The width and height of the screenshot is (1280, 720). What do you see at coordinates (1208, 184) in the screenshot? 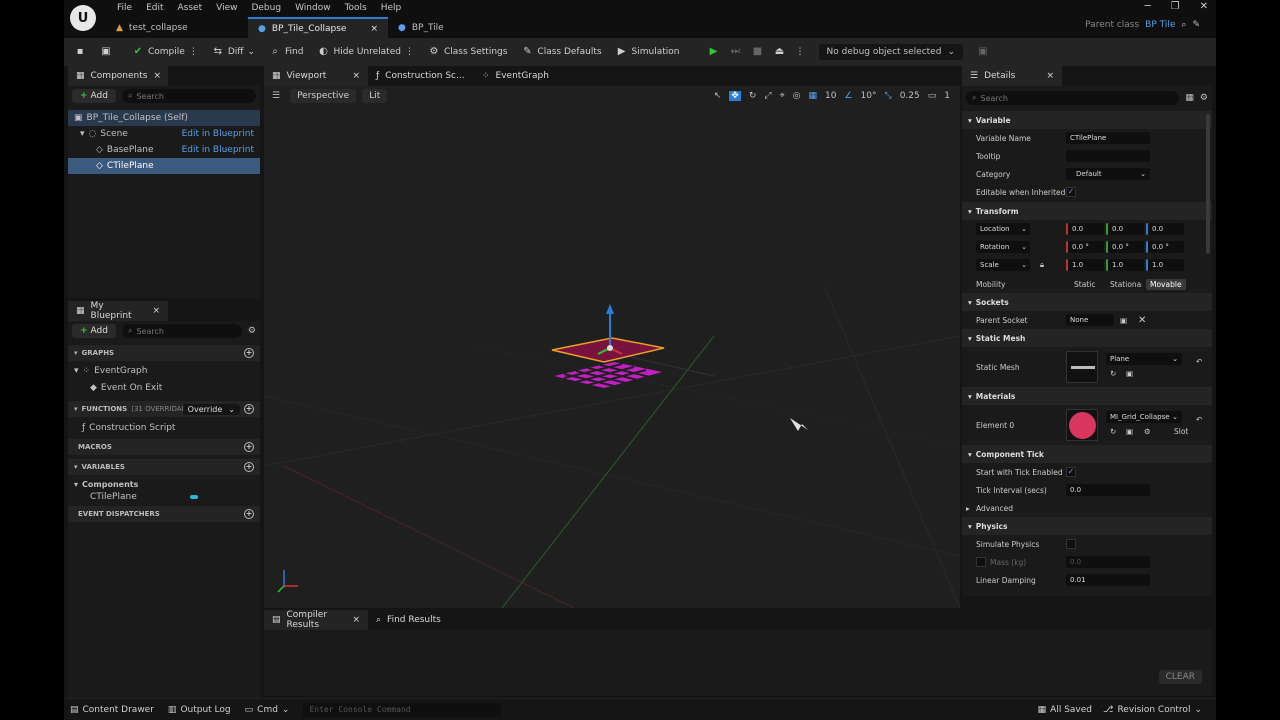
I see `details-scrollbar` at bounding box center [1208, 184].